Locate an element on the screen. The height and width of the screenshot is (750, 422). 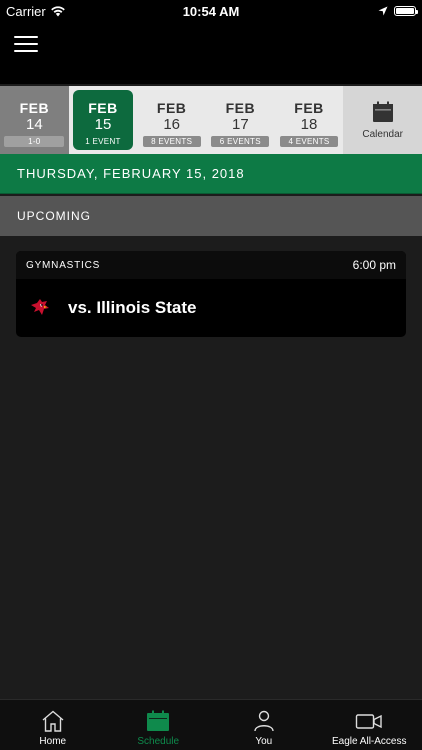
tab-schedule: Schedule is located at coordinates (159, 725).